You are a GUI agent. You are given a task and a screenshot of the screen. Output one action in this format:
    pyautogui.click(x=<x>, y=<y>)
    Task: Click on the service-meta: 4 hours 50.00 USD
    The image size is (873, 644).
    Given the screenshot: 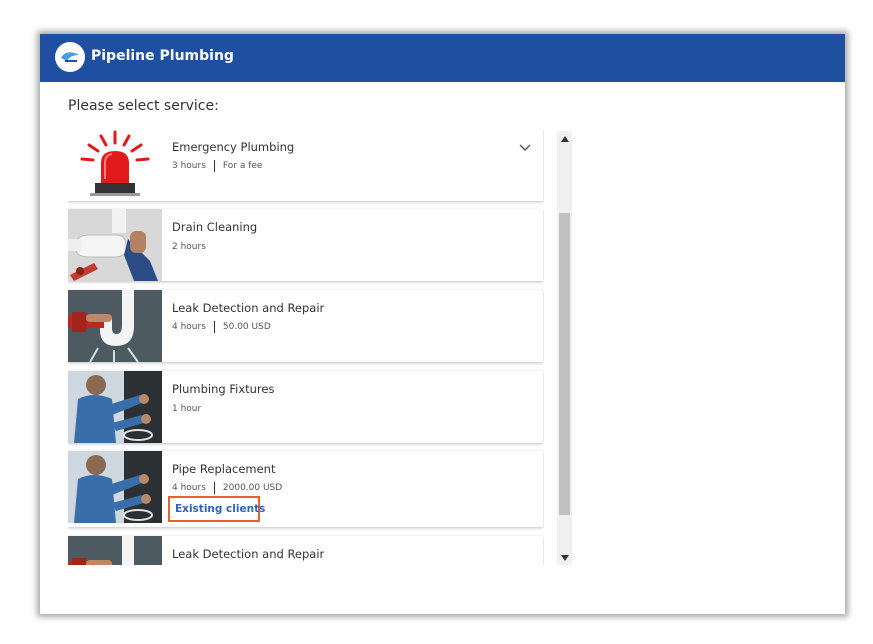 What is the action you would take?
    pyautogui.click(x=221, y=327)
    